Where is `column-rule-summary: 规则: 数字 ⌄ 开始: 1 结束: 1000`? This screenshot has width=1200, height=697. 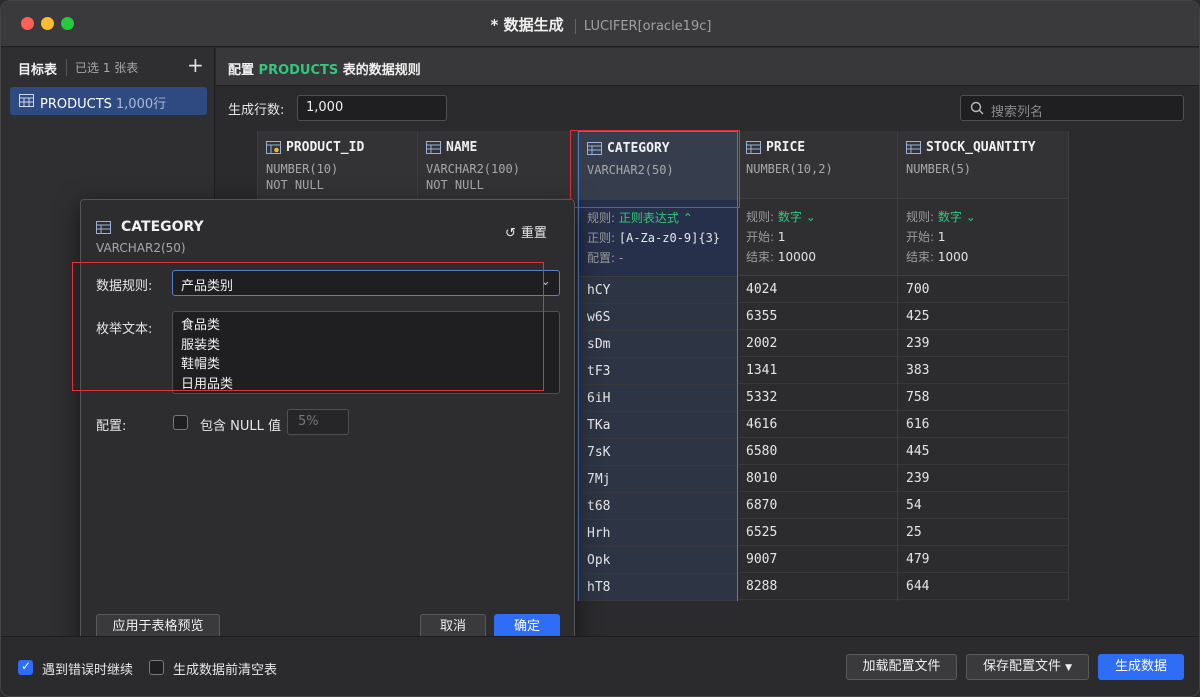
column-rule-summary: 规则: 数字 ⌄ 开始: 1 结束: 1000 is located at coordinates (983, 237).